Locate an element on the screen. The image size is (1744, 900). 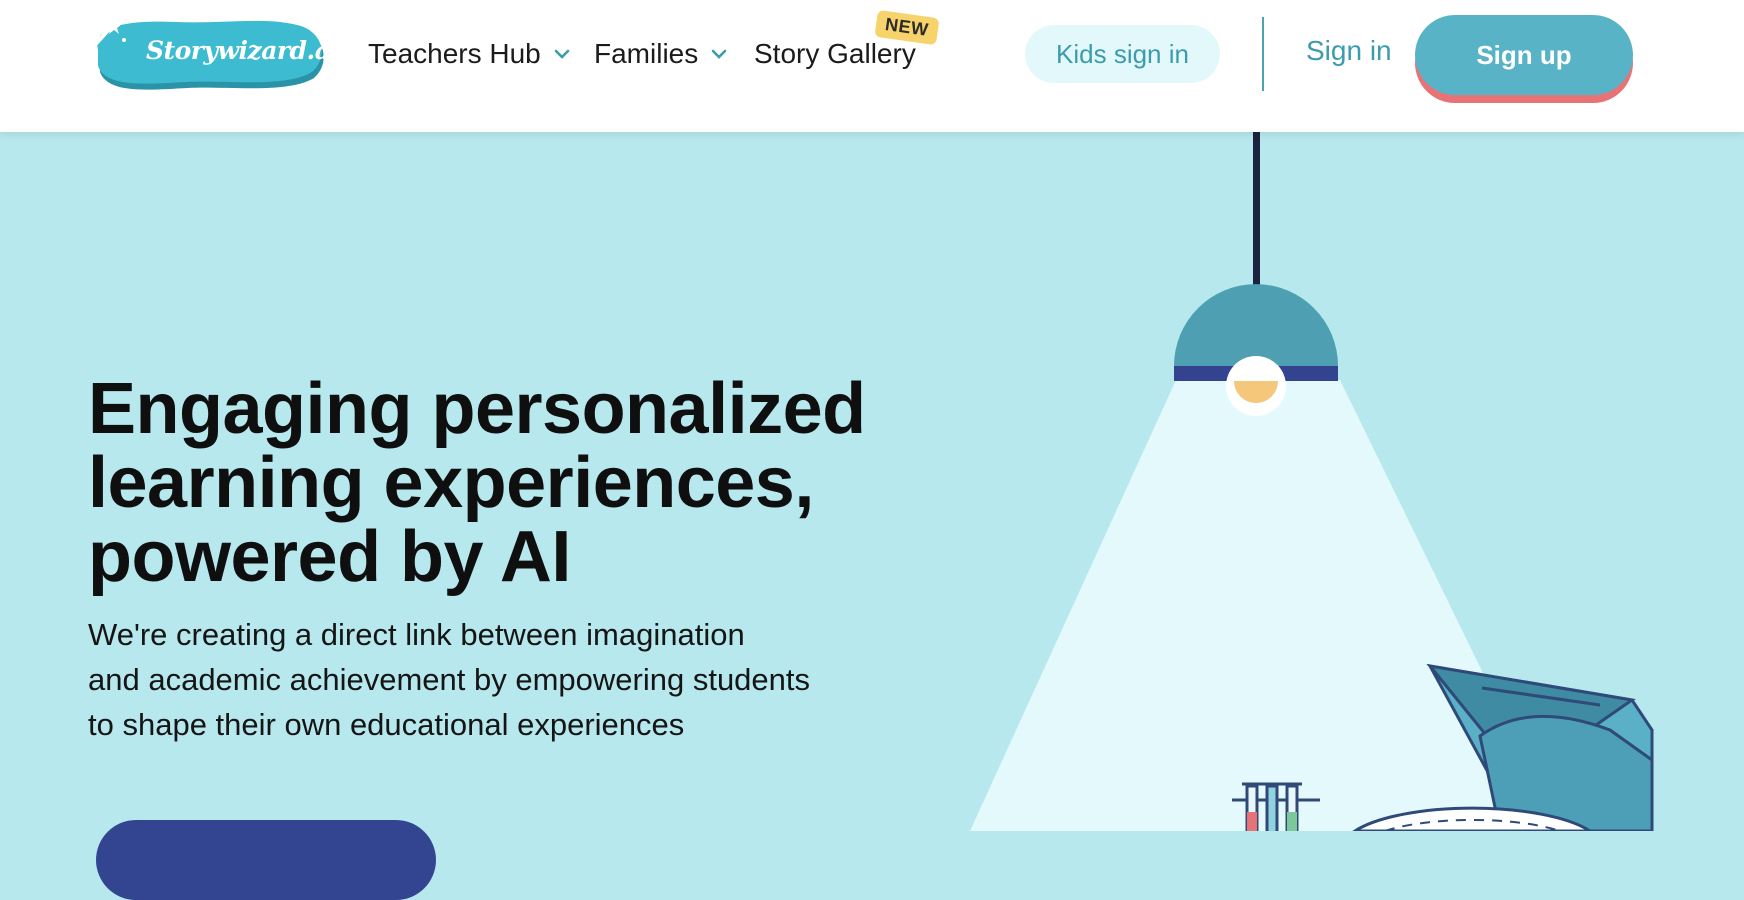
nav-story-gallery-label: Story Gallery is located at coordinates (835, 53).